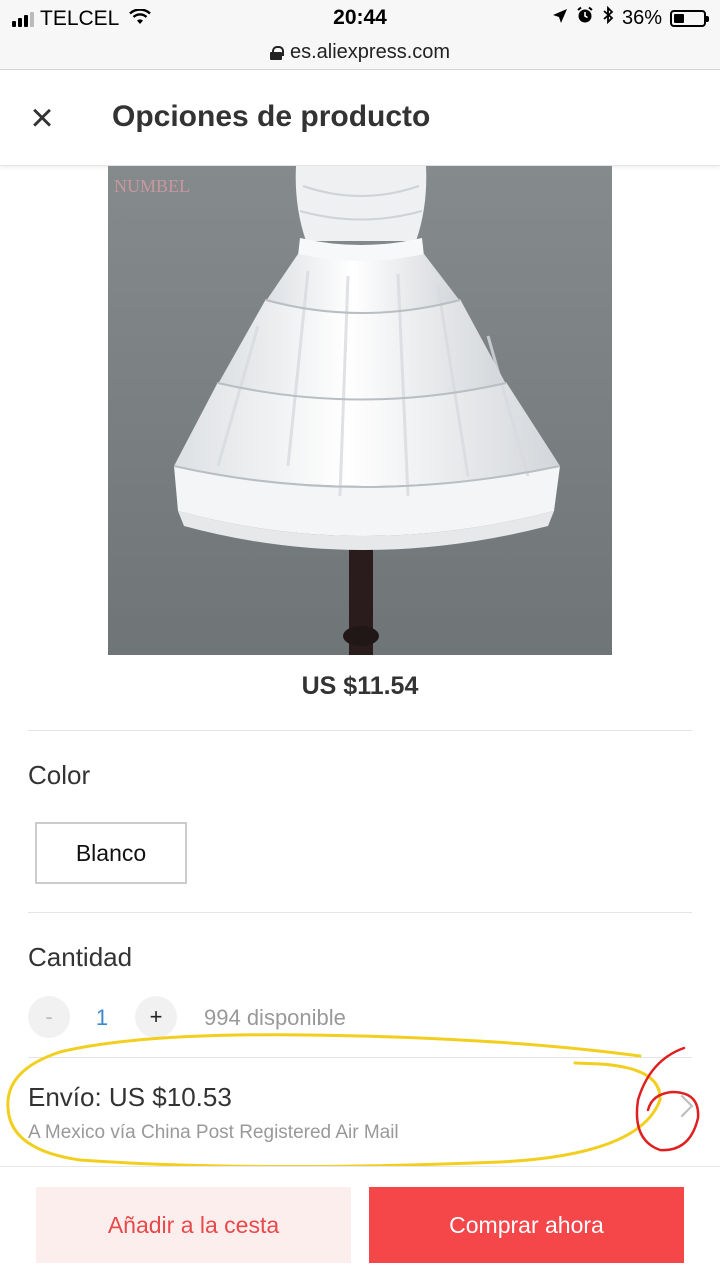  What do you see at coordinates (585, 18) in the screenshot?
I see `alarm-icon` at bounding box center [585, 18].